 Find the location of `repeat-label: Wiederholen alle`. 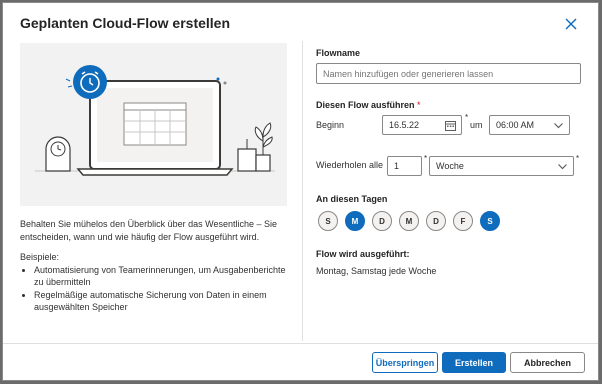

repeat-label: Wiederholen alle is located at coordinates (350, 165).